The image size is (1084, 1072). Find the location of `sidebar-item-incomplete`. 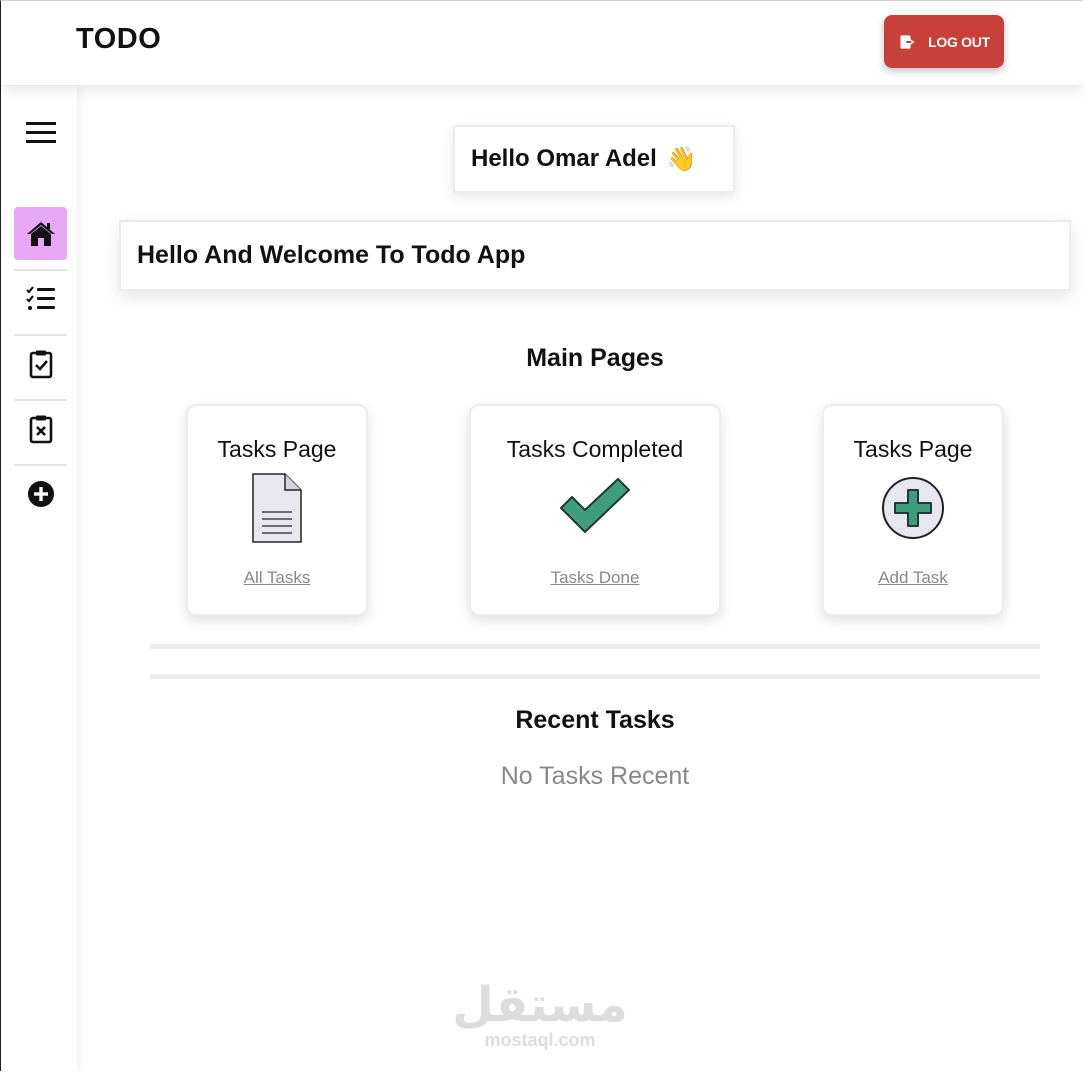

sidebar-item-incomplete is located at coordinates (40, 428).